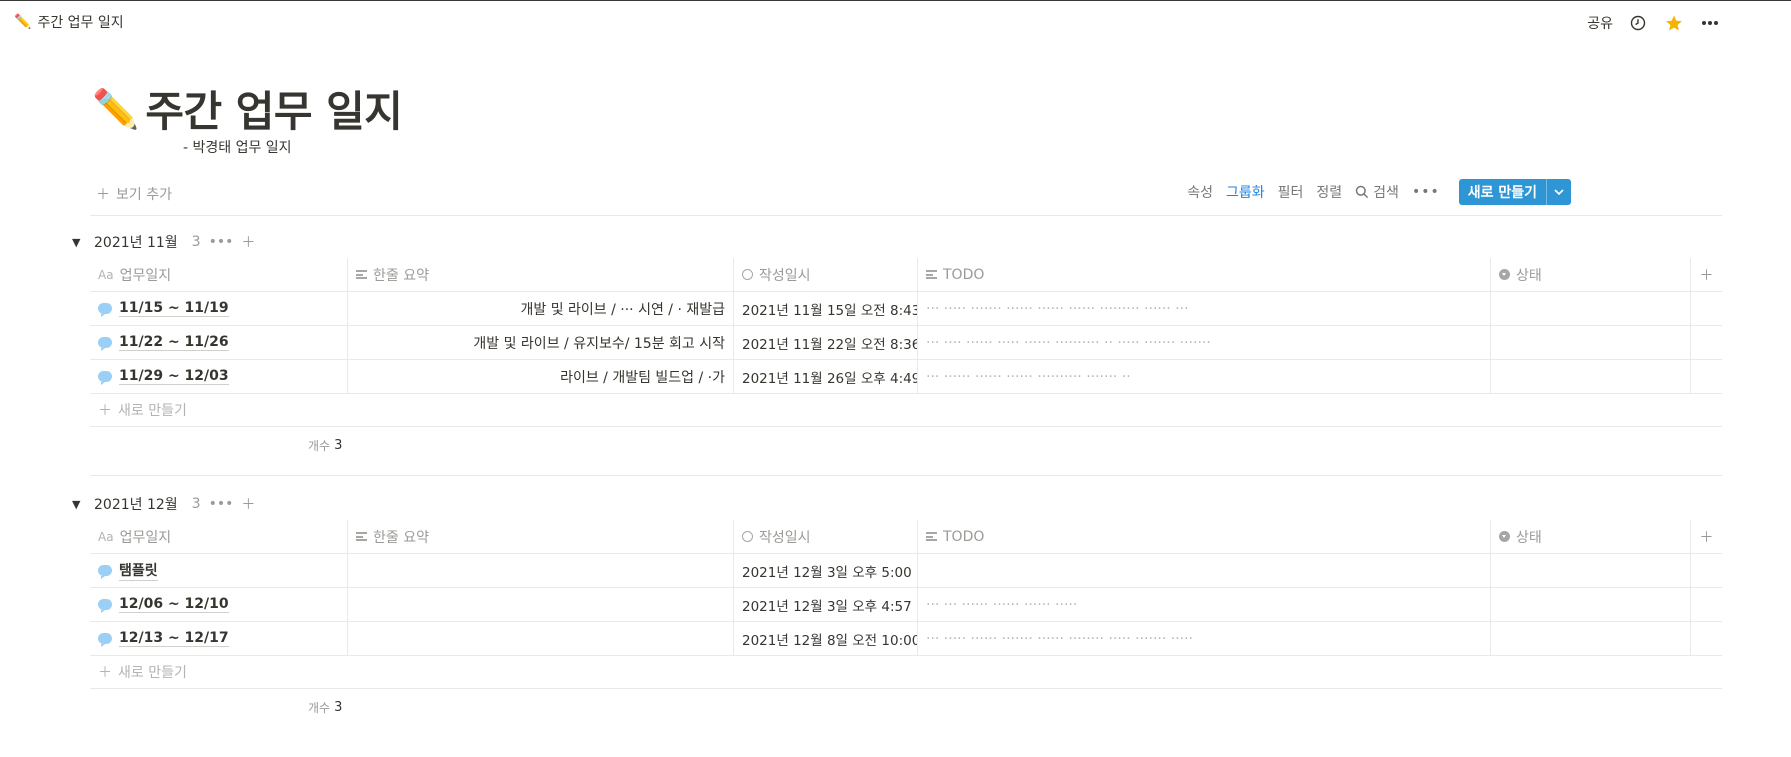  I want to click on select-icon, so click(1504, 274).